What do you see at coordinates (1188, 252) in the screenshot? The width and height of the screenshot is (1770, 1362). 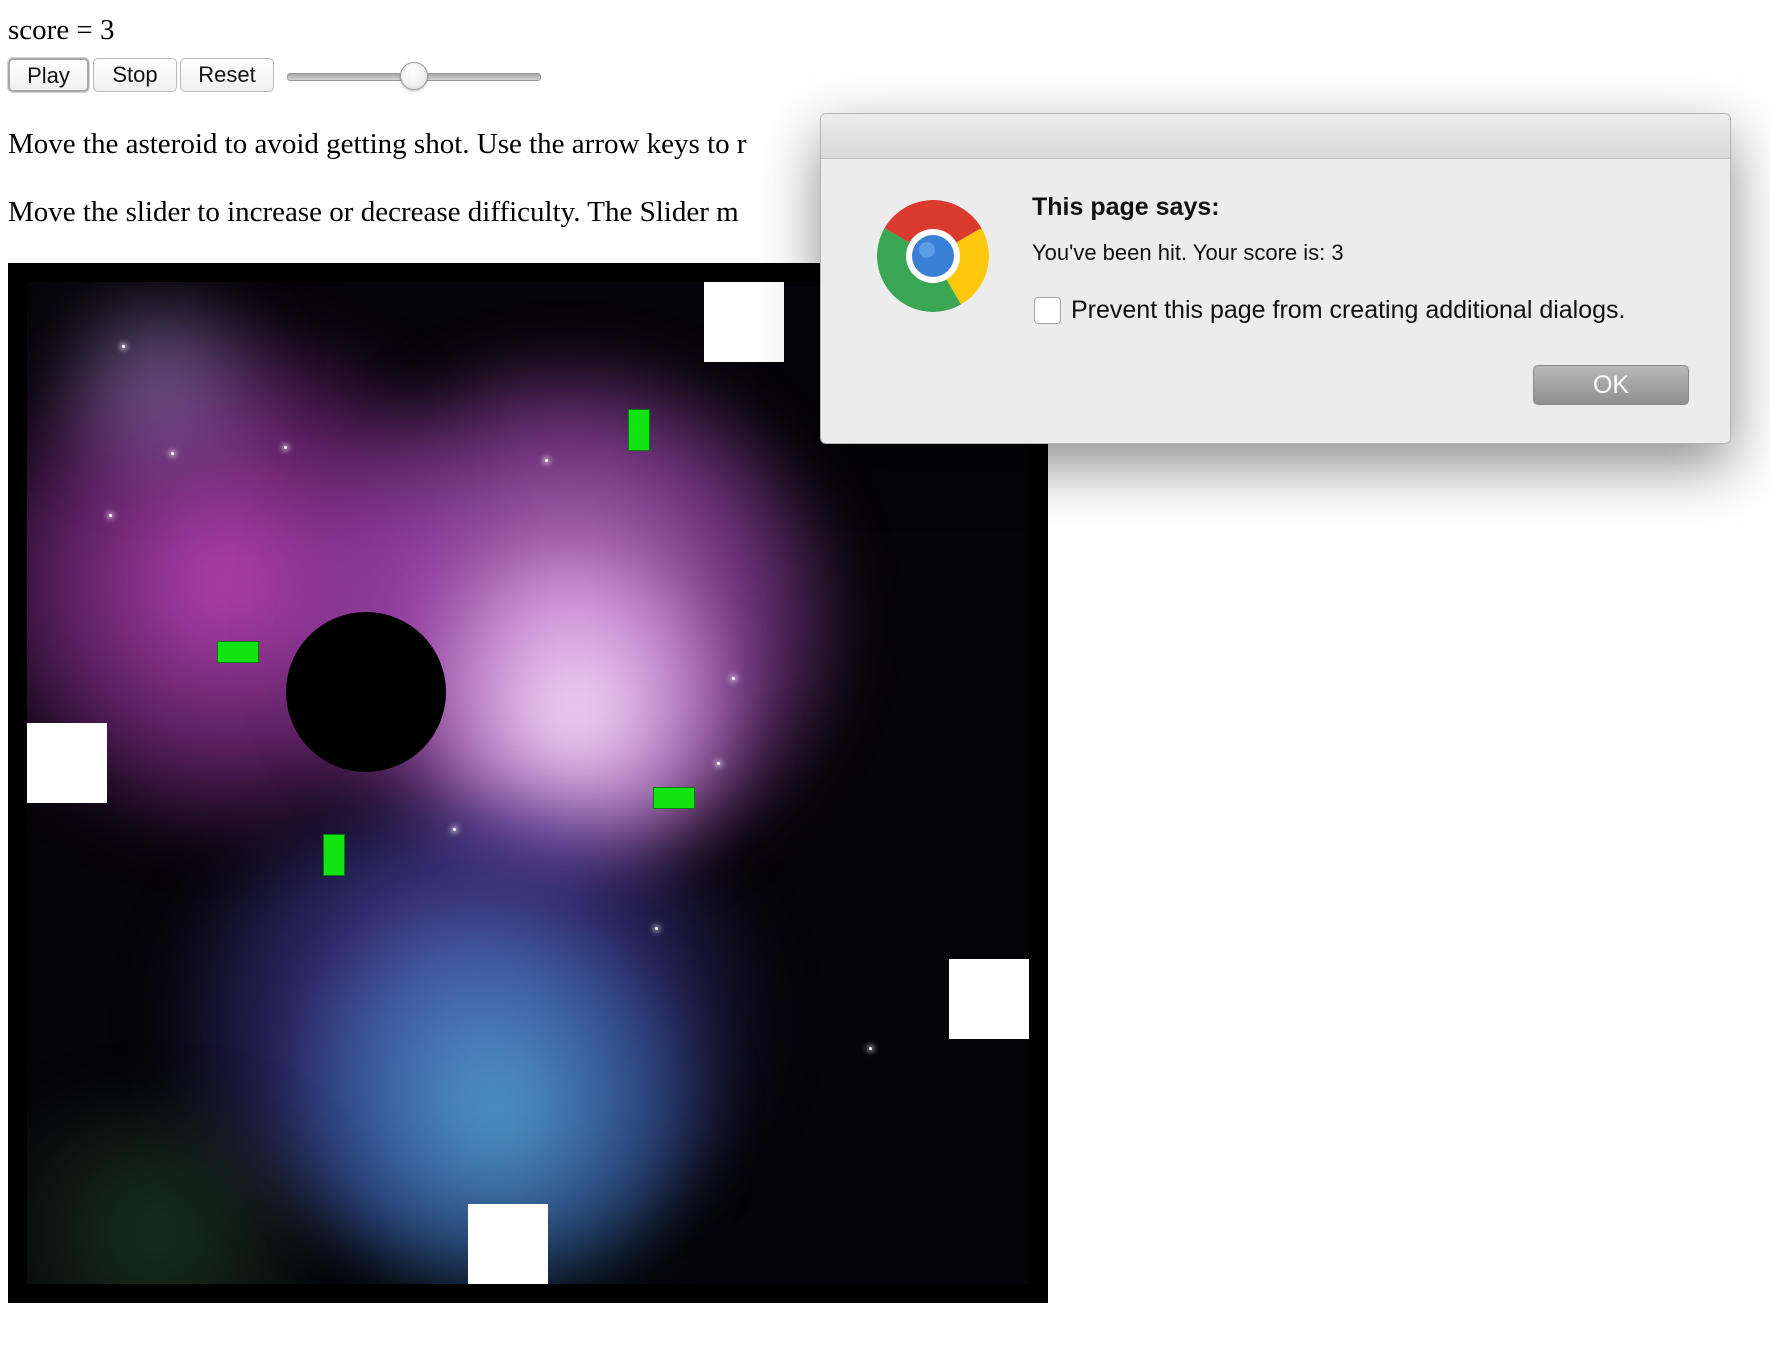 I see `dialog-message: You've been hit. Your score is: 3` at bounding box center [1188, 252].